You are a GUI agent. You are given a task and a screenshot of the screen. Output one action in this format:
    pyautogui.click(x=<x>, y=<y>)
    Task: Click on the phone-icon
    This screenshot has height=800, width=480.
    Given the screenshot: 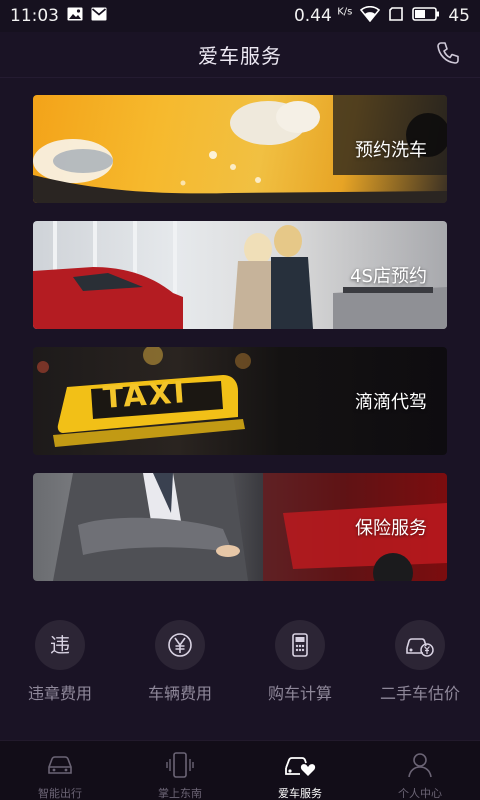 What is the action you would take?
    pyautogui.click(x=448, y=55)
    